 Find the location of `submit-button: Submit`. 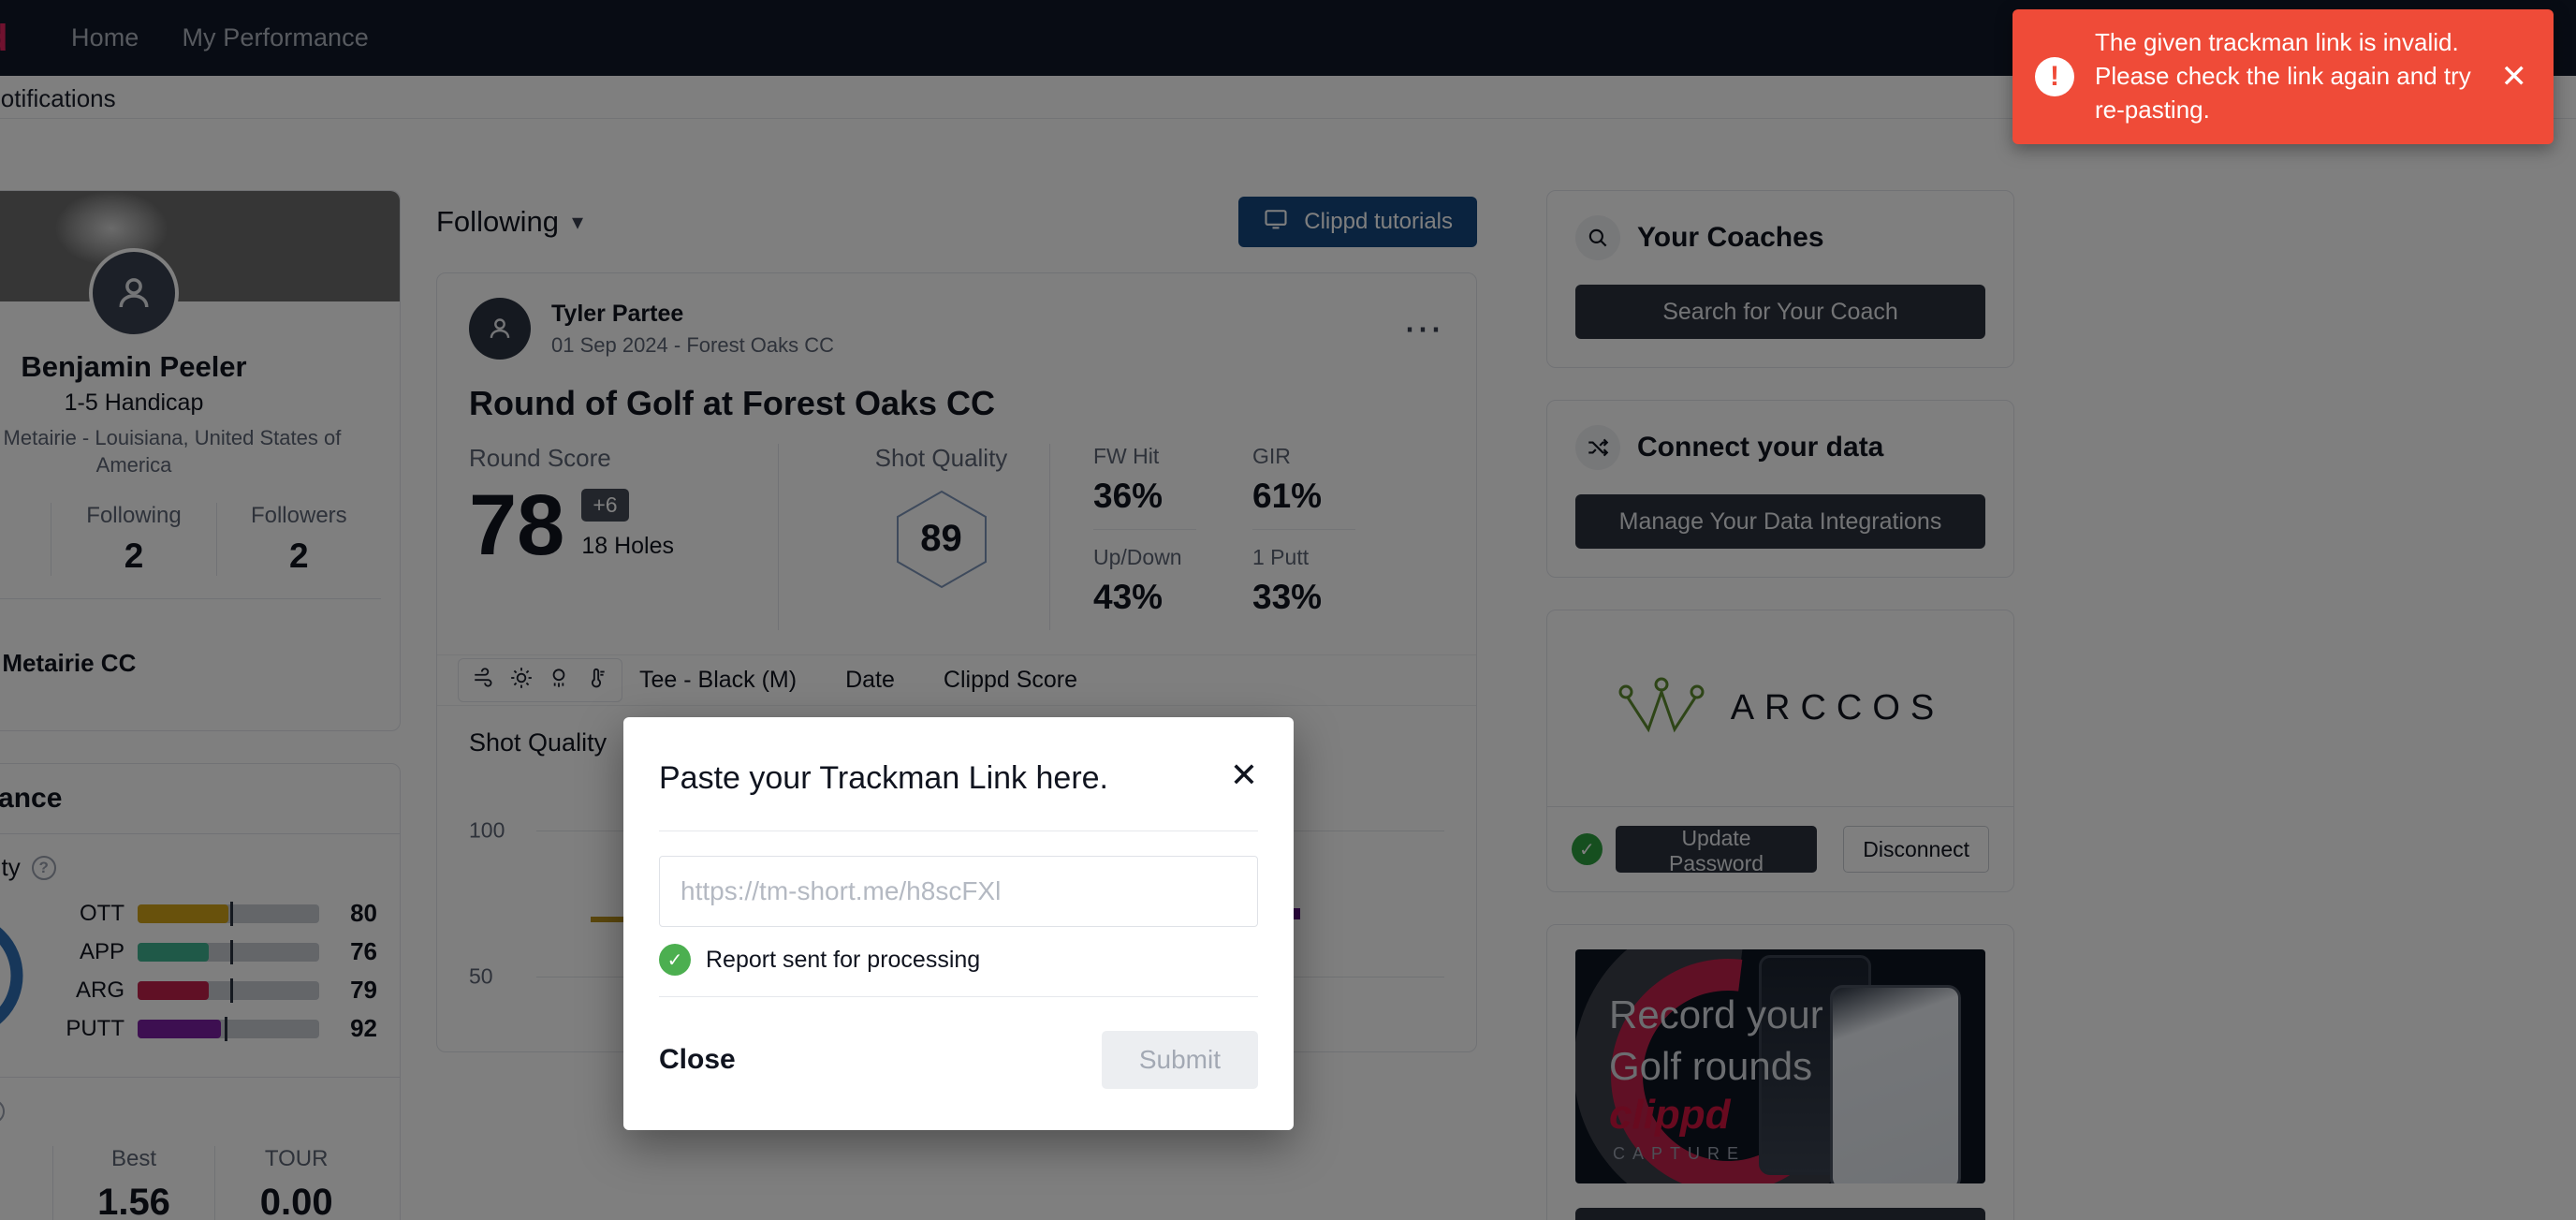

submit-button: Submit is located at coordinates (1179, 1060).